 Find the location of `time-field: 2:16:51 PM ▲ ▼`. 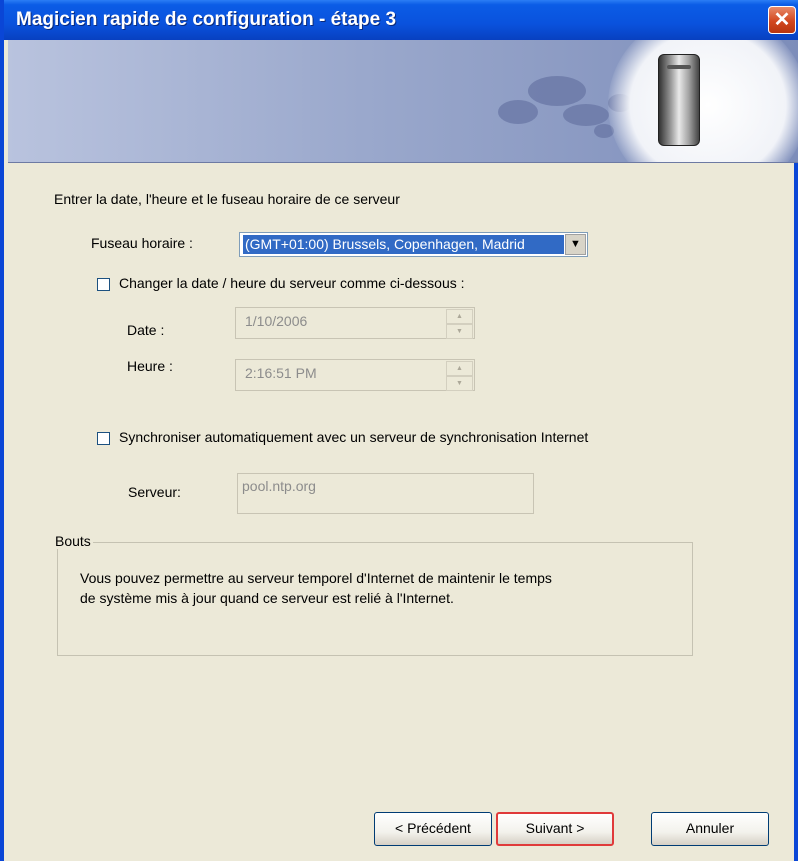

time-field: 2:16:51 PM ▲ ▼ is located at coordinates (355, 375).